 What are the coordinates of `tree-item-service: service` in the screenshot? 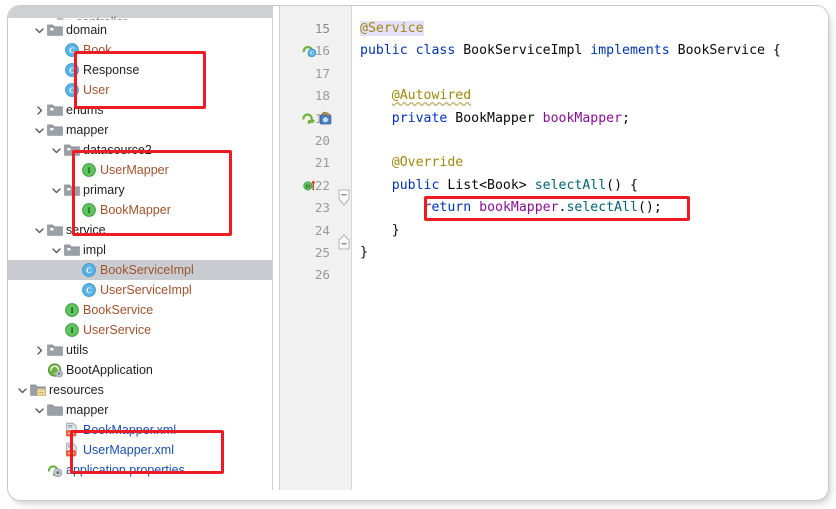 It's located at (140, 230).